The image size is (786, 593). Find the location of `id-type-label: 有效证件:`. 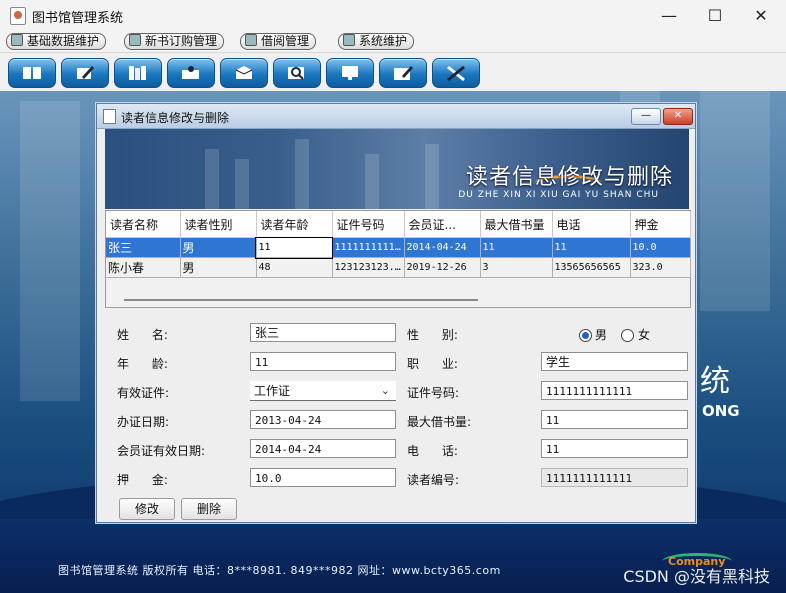

id-type-label: 有效证件: is located at coordinates (143, 393).